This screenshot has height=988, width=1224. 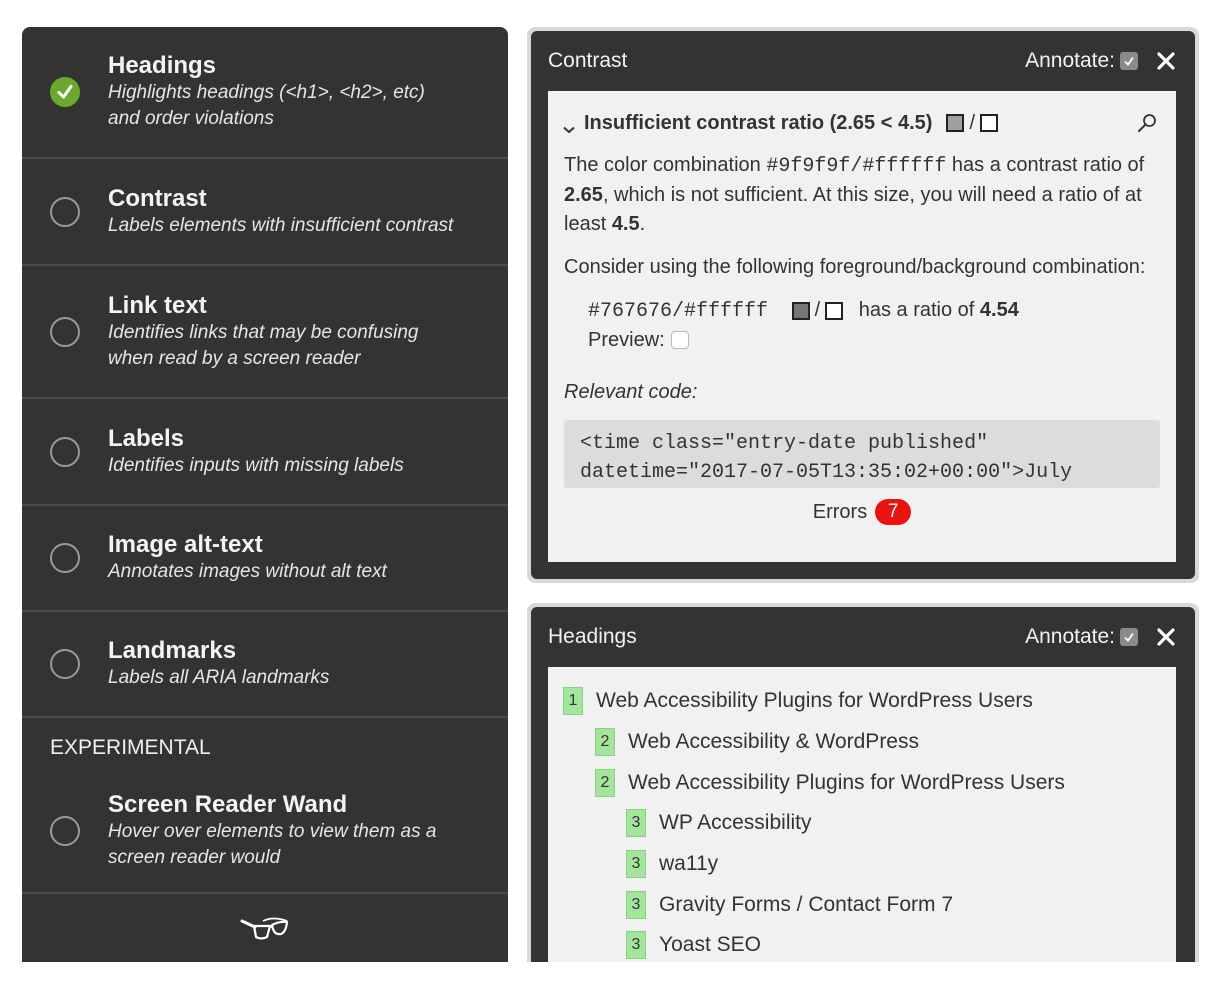 I want to click on menu-item-desc: and order violations, so click(x=191, y=118).